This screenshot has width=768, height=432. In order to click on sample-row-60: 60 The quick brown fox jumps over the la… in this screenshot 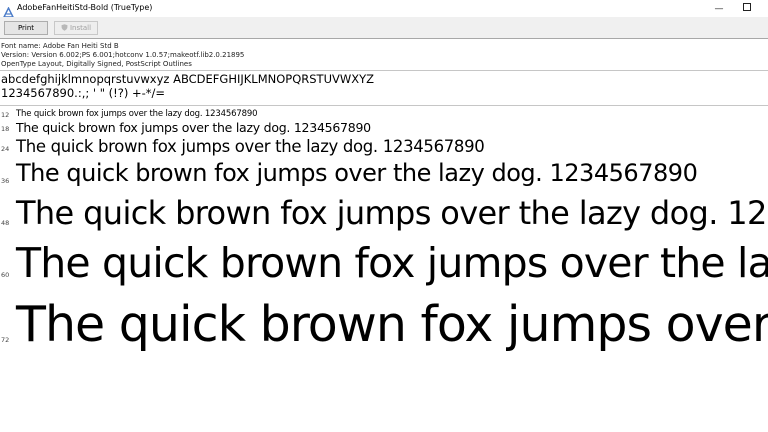, I will do `click(384, 263)`.